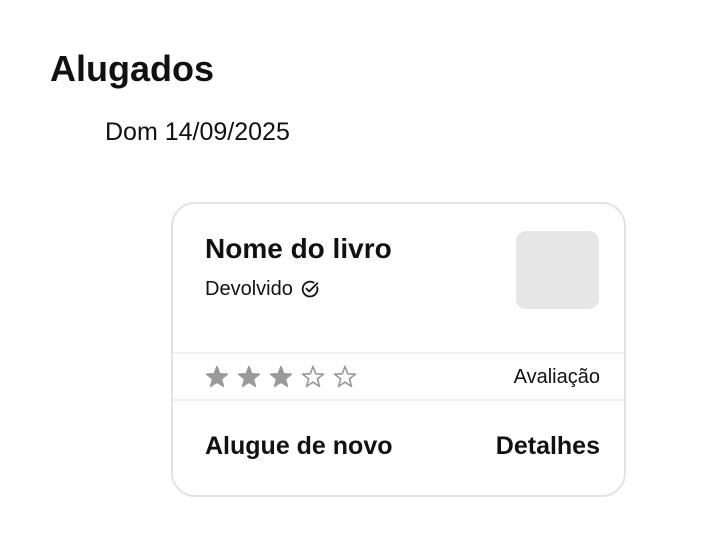 Image resolution: width=715 pixels, height=552 pixels. What do you see at coordinates (299, 446) in the screenshot?
I see `rent-again-button: Alugue de novo` at bounding box center [299, 446].